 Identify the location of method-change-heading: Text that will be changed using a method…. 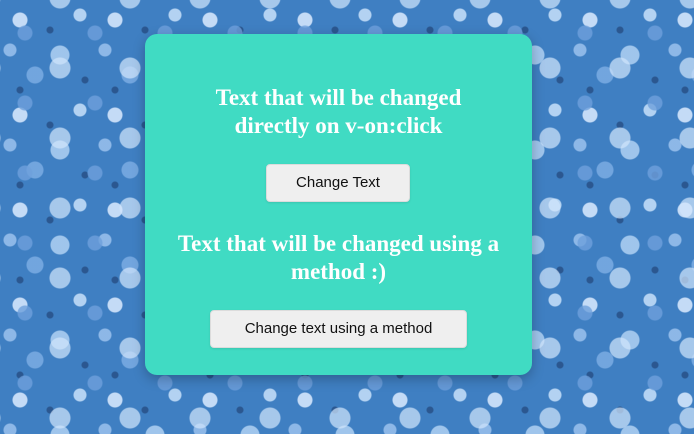
(338, 257).